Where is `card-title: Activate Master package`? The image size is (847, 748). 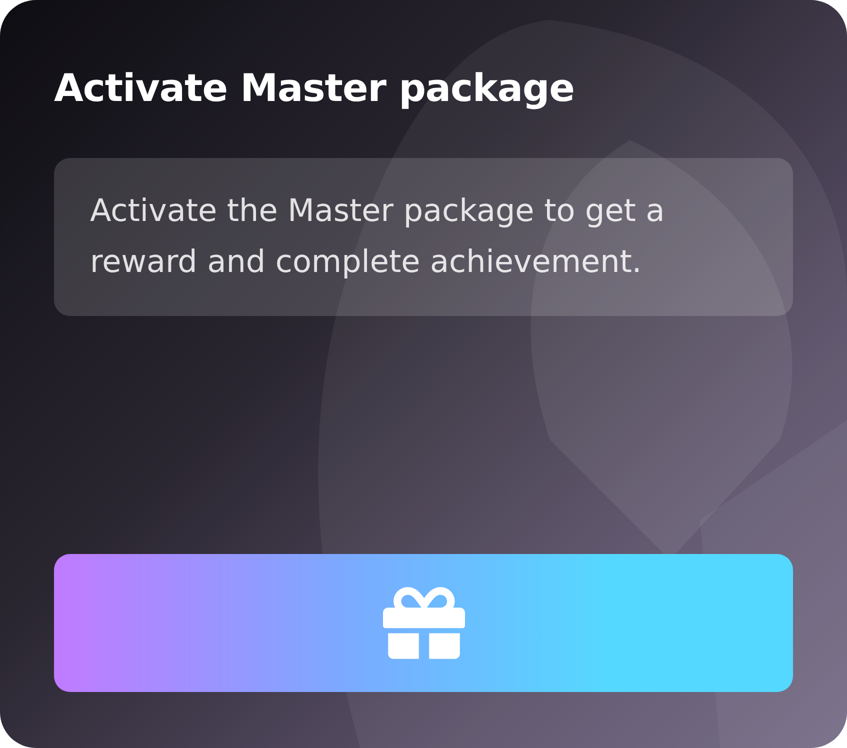 card-title: Activate Master package is located at coordinates (315, 88).